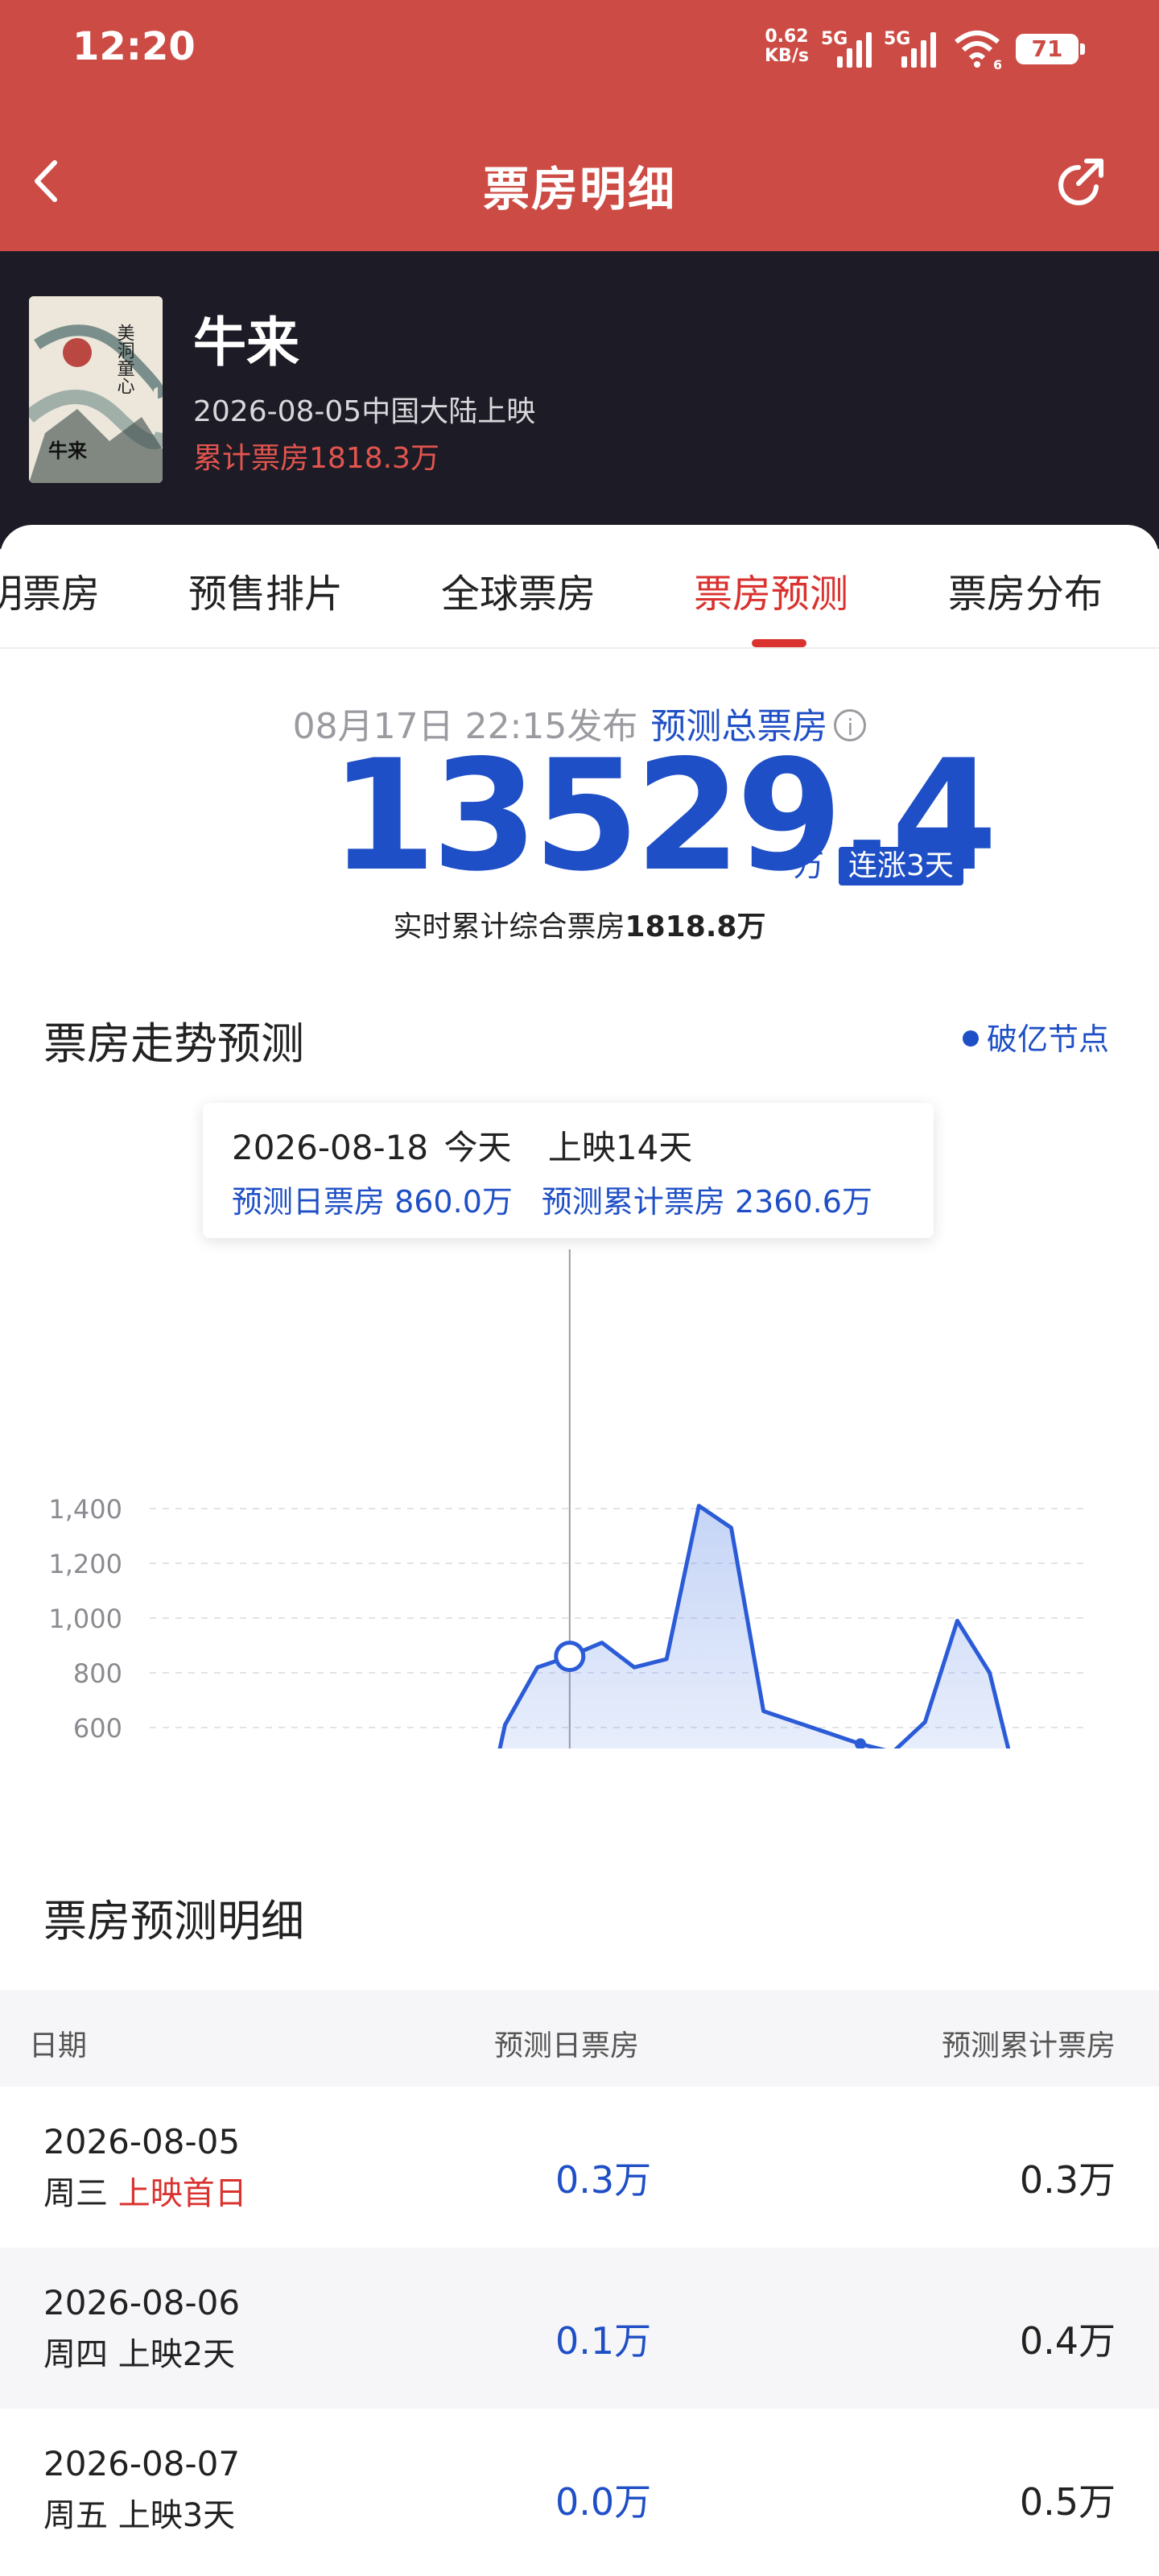 This screenshot has width=1159, height=2576. Describe the element at coordinates (124, 359) in the screenshot. I see `poster-title: 美洞童心` at that location.